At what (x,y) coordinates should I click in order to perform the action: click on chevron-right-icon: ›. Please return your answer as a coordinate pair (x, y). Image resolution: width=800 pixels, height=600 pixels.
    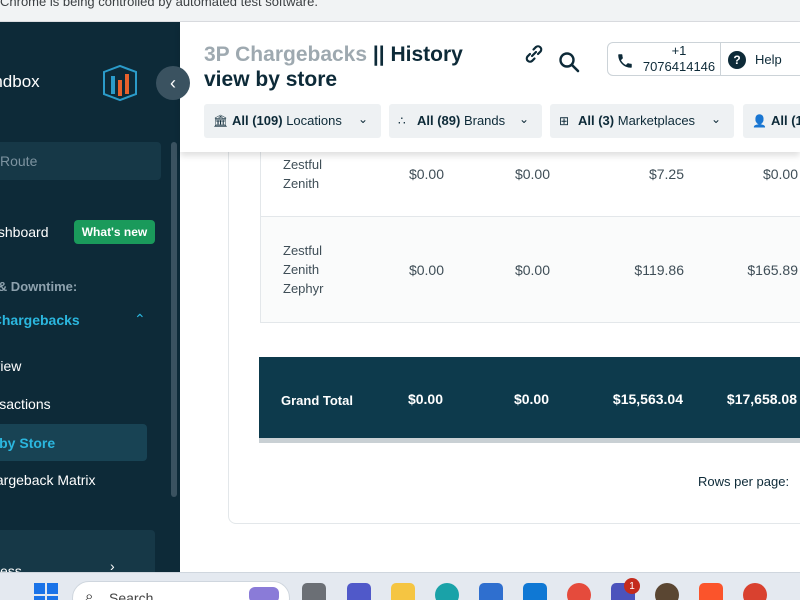
    Looking at the image, I should click on (112, 565).